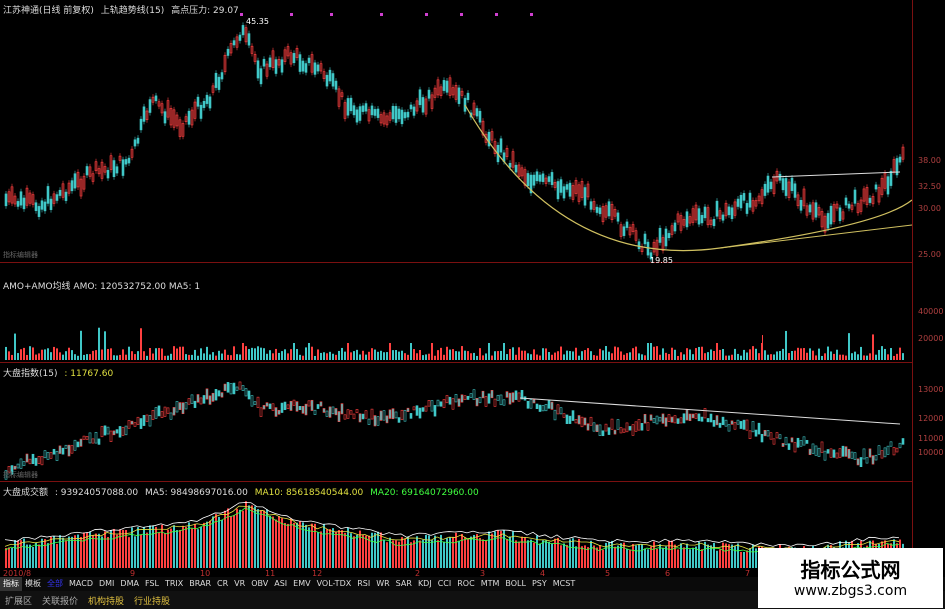 This screenshot has height=609, width=945. I want to click on tab-16: WR, so click(382, 584).